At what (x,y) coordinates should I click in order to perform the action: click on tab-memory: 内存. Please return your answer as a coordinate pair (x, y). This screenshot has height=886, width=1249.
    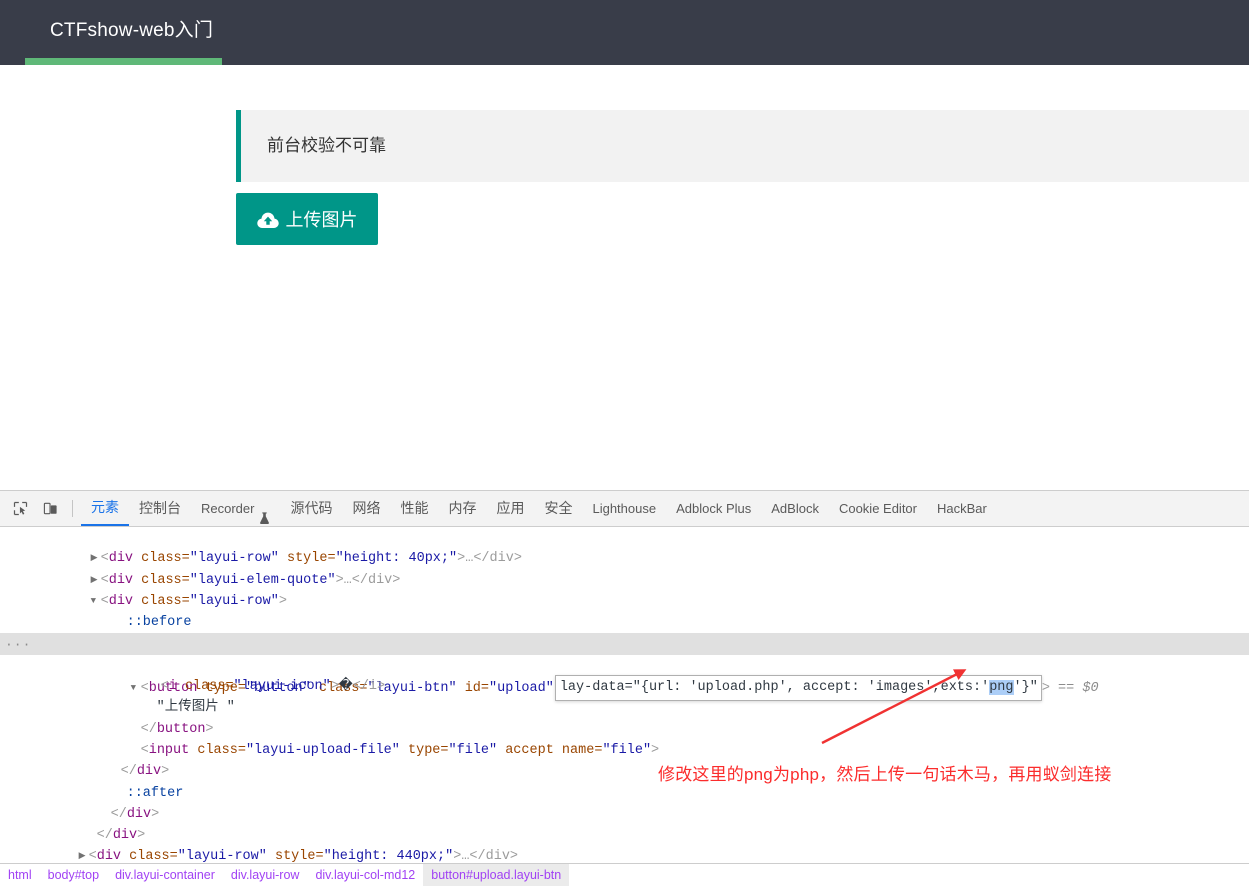
    Looking at the image, I should click on (462, 508).